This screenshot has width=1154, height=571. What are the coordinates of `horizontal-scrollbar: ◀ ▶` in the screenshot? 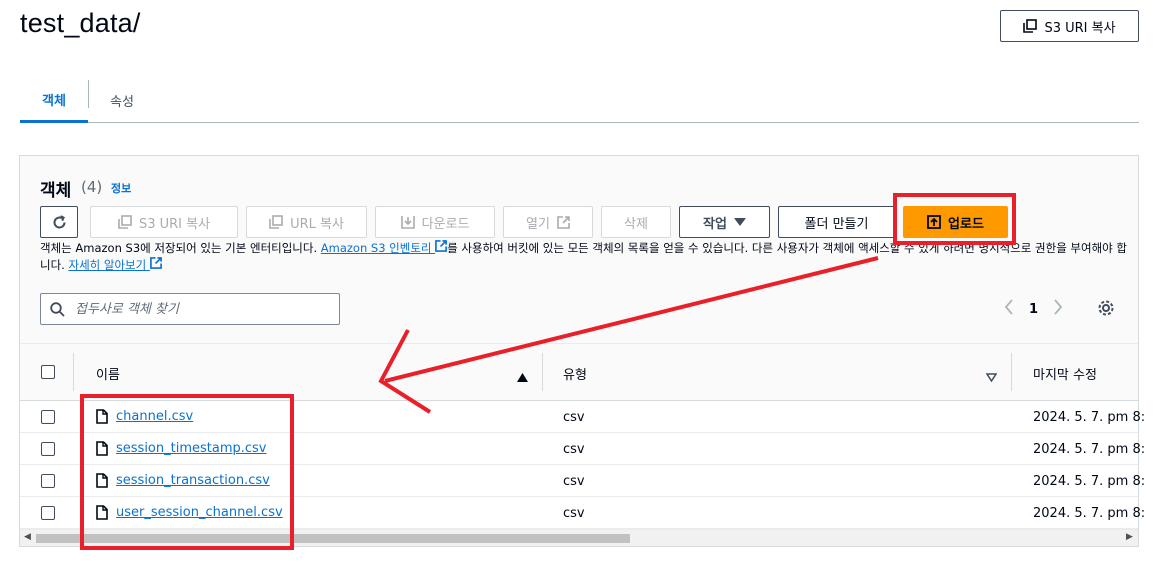 It's located at (579, 537).